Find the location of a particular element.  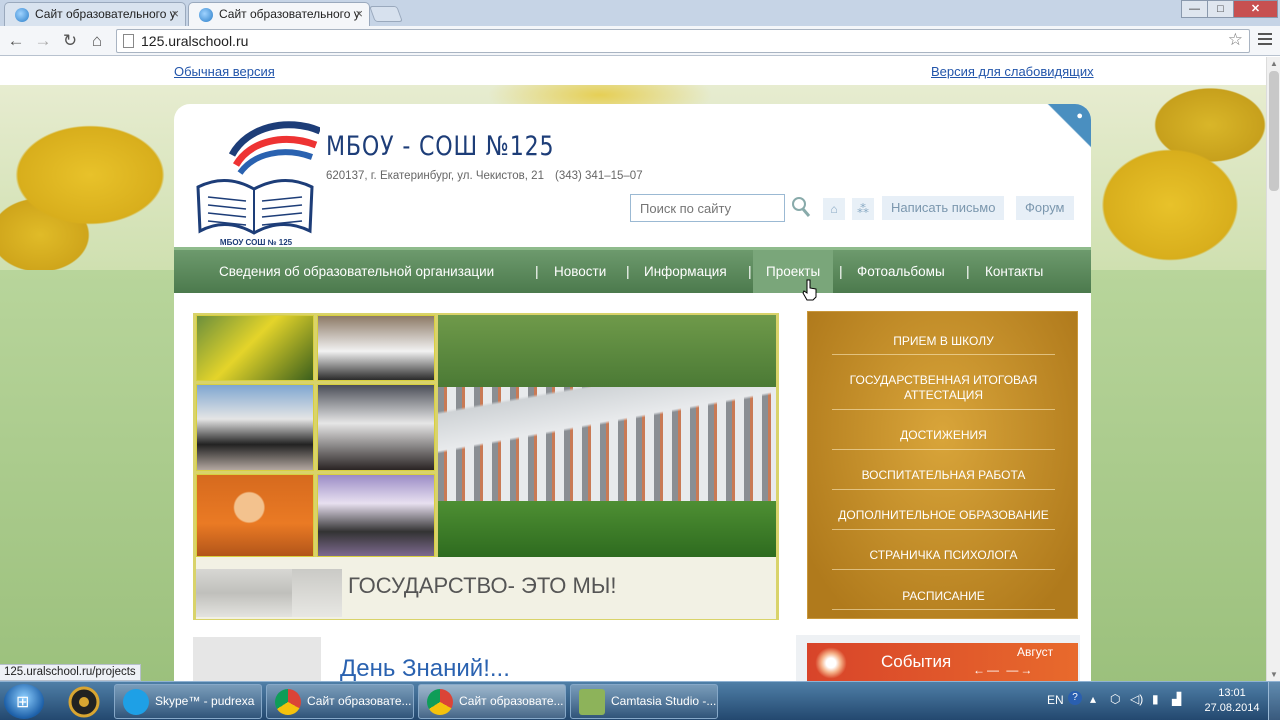

language-indicator: EN is located at coordinates (1055, 700).